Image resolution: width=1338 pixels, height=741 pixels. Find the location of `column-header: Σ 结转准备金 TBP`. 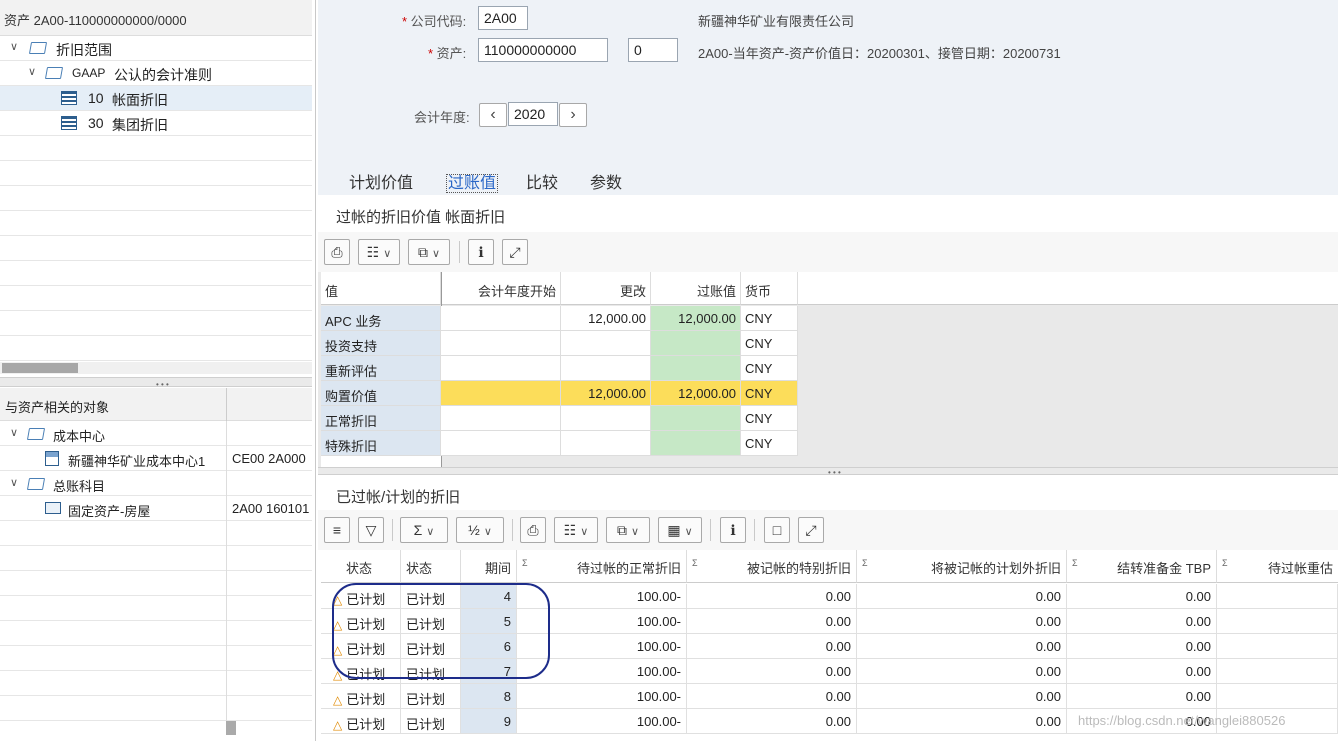

column-header: Σ 结转准备金 TBP is located at coordinates (1142, 566).